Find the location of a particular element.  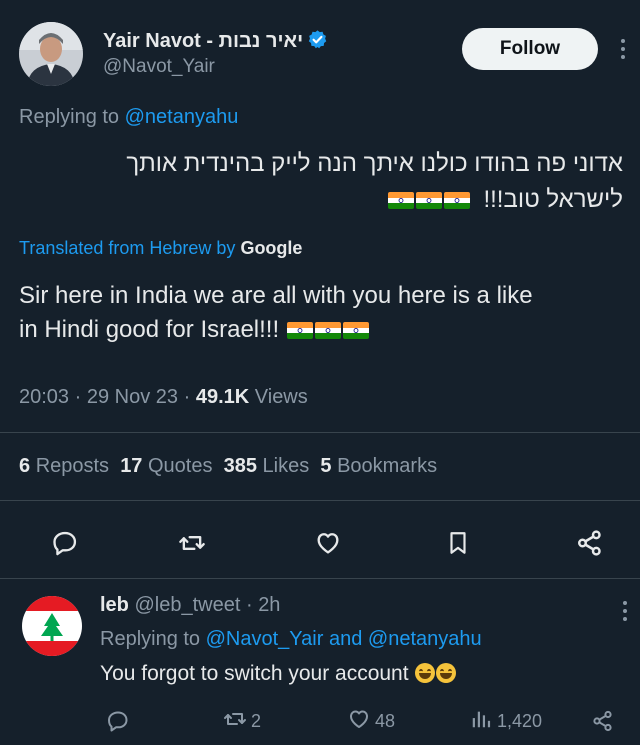

tweet-meta: 20:03 · 29 Nov 23 · 49.1K Views is located at coordinates (163, 397).